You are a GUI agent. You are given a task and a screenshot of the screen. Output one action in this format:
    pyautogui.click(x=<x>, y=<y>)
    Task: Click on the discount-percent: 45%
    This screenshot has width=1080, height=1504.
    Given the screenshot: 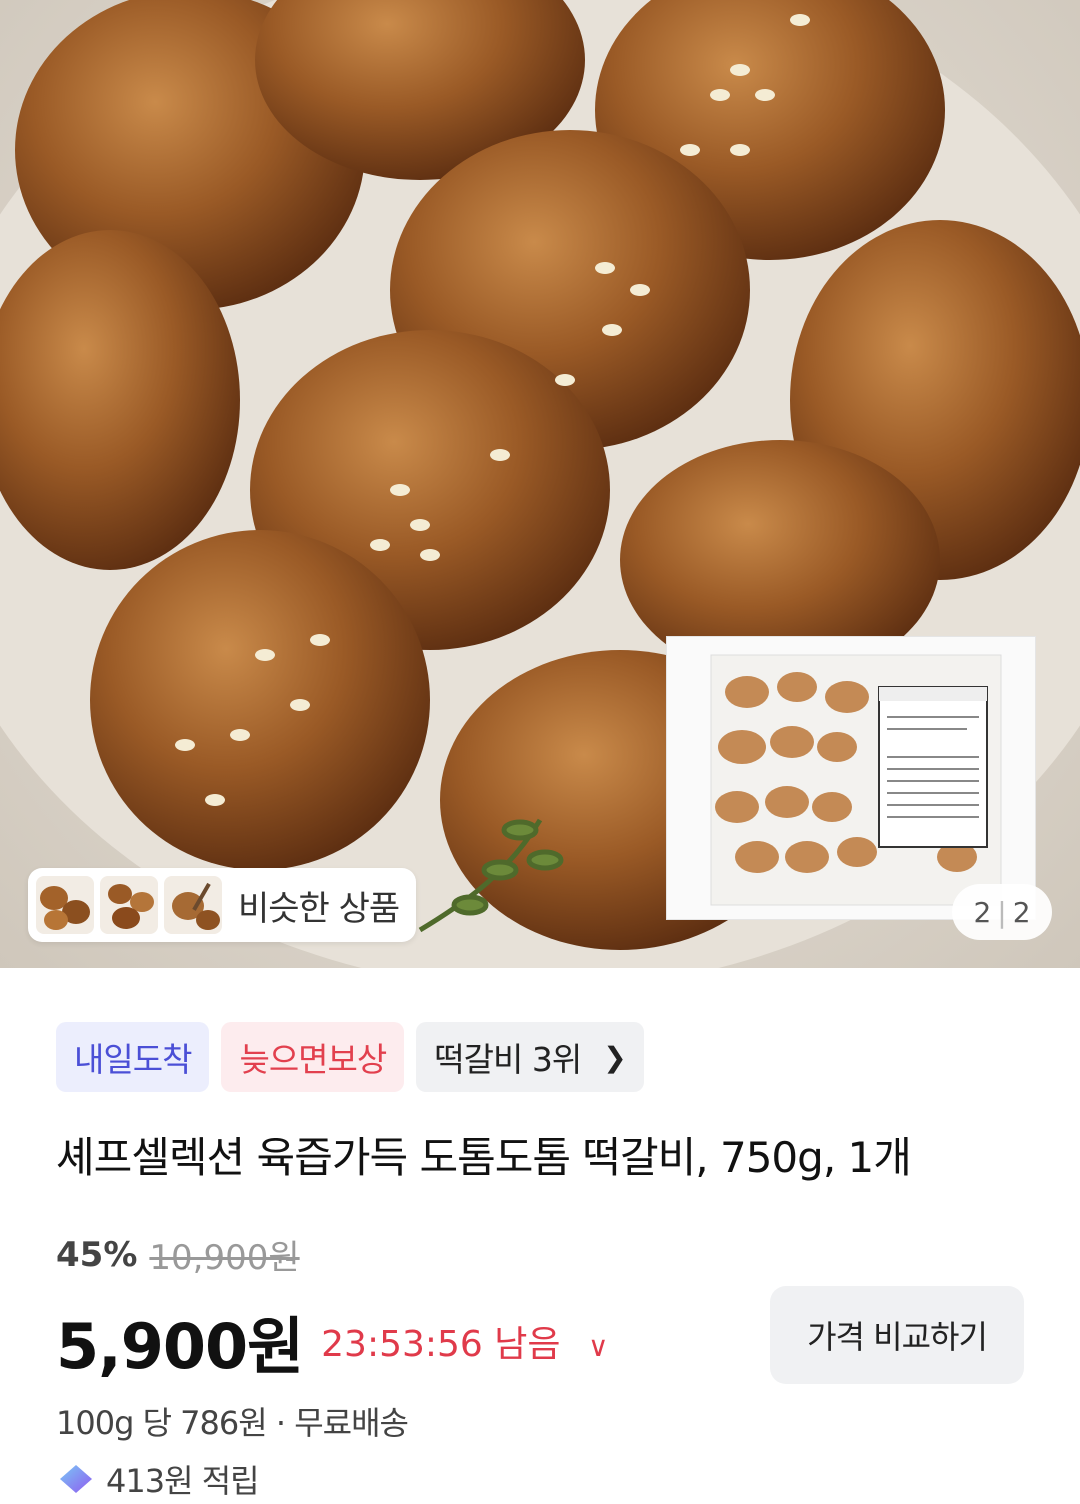 What is the action you would take?
    pyautogui.click(x=97, y=1254)
    